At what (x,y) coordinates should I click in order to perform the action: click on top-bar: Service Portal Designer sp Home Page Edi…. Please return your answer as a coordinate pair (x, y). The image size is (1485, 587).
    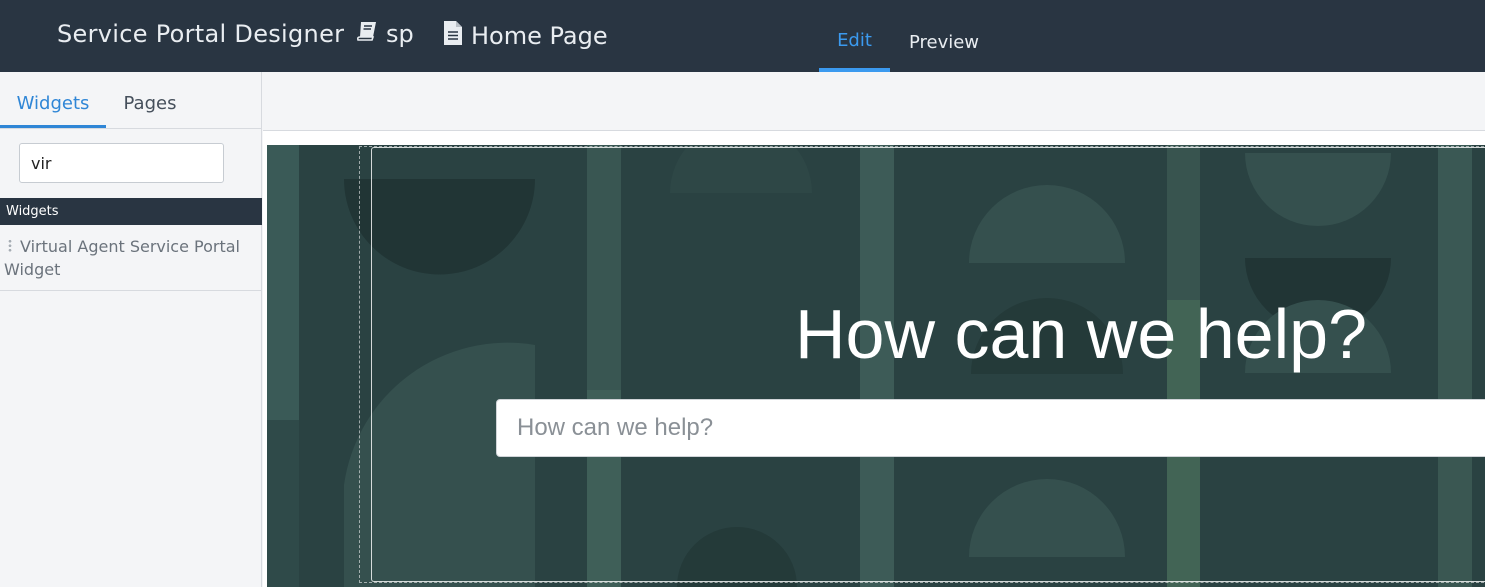
    Looking at the image, I should click on (742, 36).